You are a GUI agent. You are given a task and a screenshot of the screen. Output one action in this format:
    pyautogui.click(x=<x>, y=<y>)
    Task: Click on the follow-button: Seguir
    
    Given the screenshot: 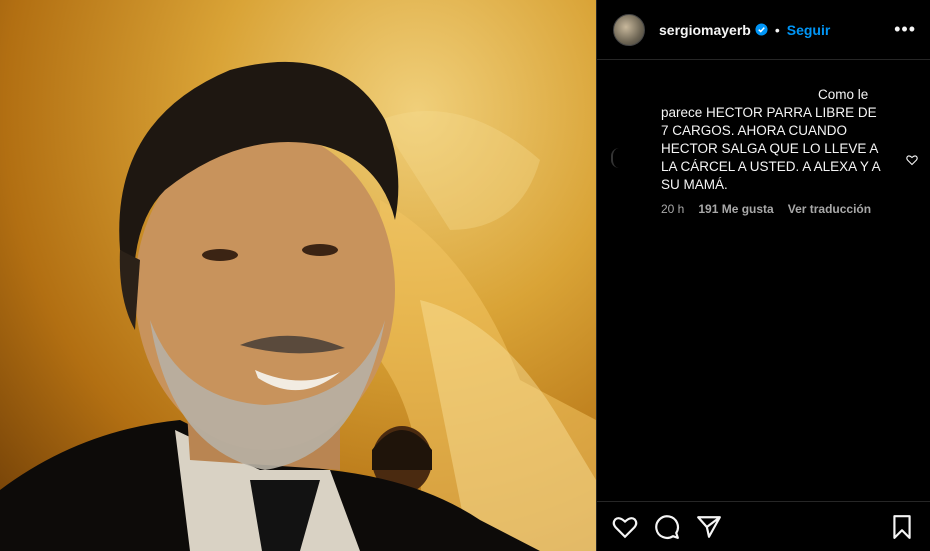 What is the action you would take?
    pyautogui.click(x=809, y=30)
    